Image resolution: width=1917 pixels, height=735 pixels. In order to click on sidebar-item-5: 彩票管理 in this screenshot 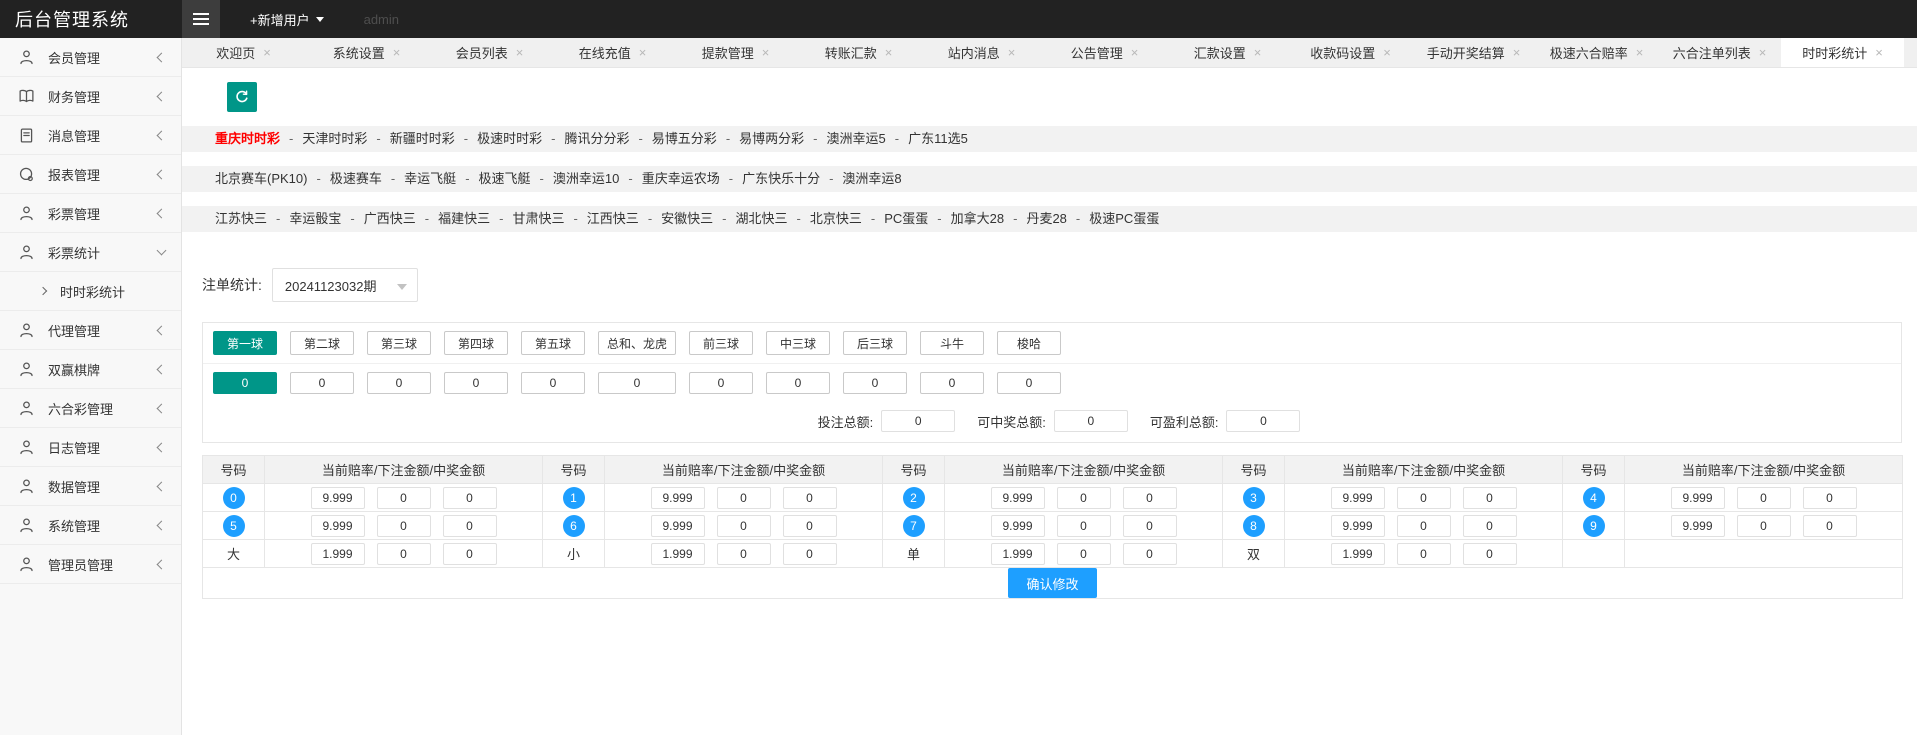, I will do `click(90, 213)`.